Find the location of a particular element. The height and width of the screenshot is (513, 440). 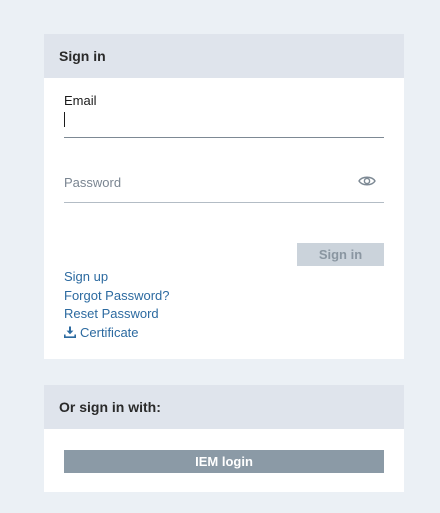

eye-icon is located at coordinates (367, 181).